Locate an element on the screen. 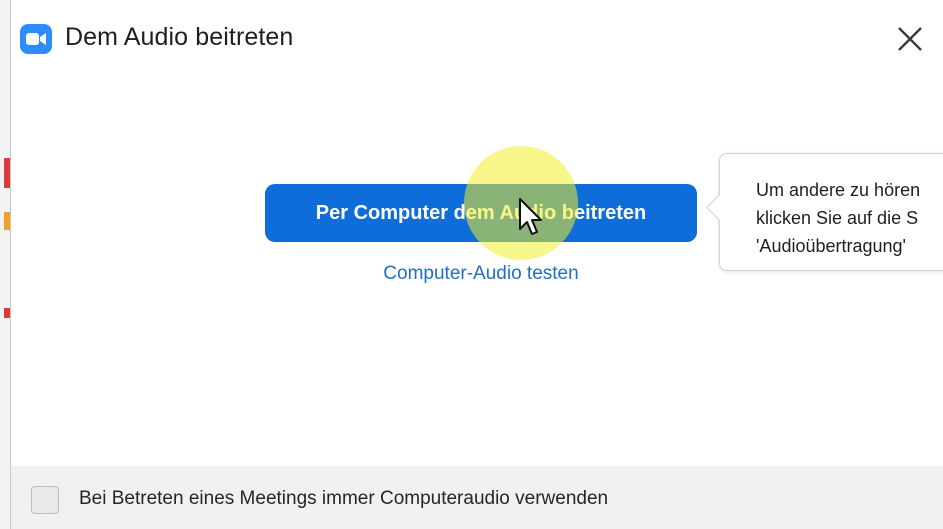 The height and width of the screenshot is (529, 943). zoom-camera-icon is located at coordinates (36, 39).